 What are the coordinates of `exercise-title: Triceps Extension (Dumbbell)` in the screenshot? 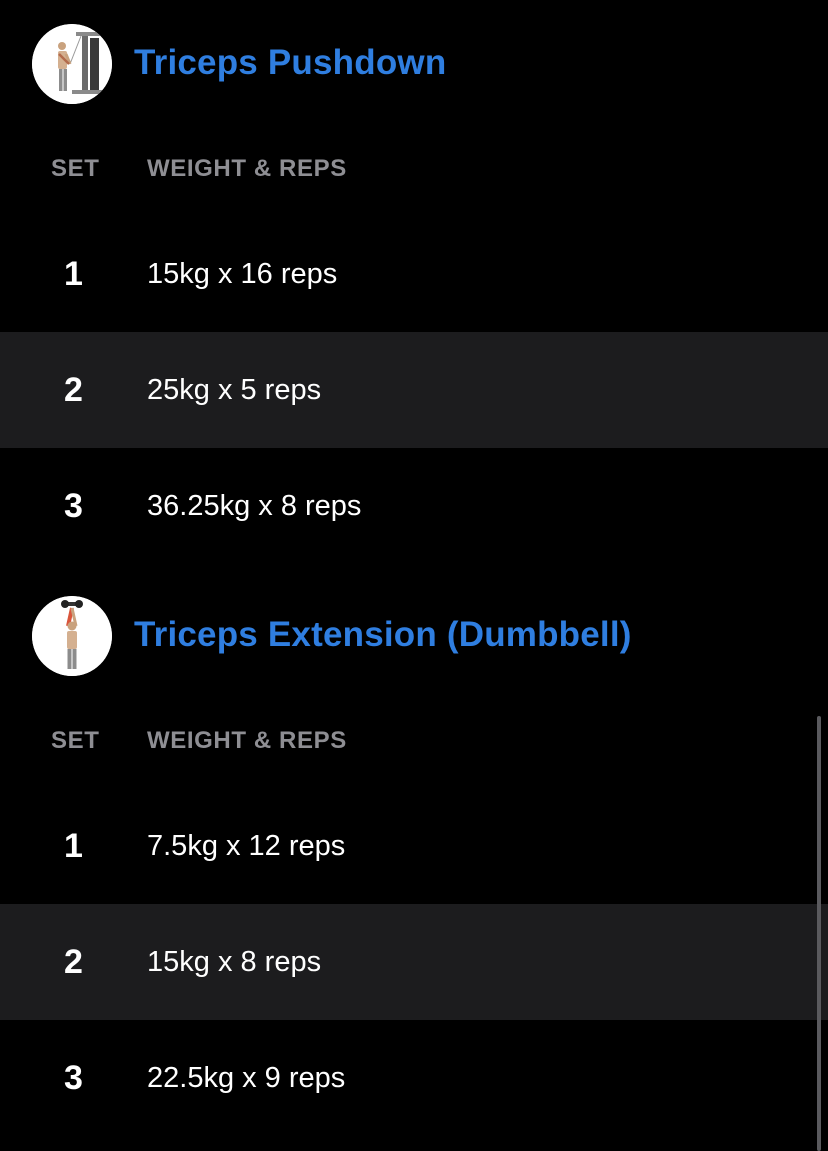 It's located at (383, 635).